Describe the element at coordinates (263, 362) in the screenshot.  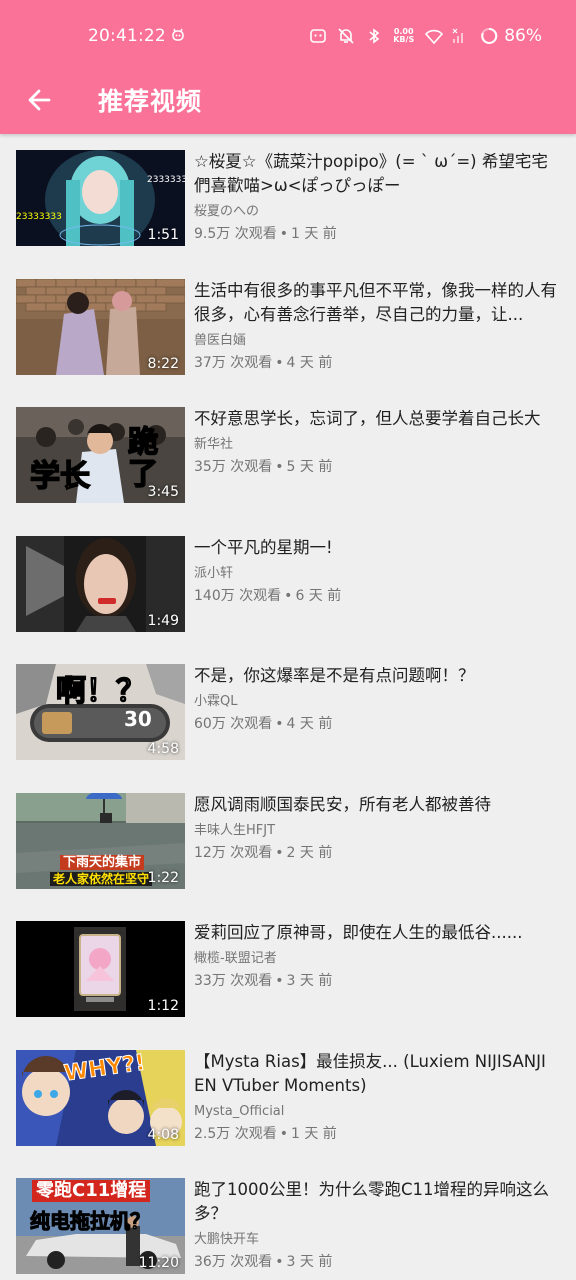
I see `video-meta: 37万 次观看 • 4 天 前` at that location.